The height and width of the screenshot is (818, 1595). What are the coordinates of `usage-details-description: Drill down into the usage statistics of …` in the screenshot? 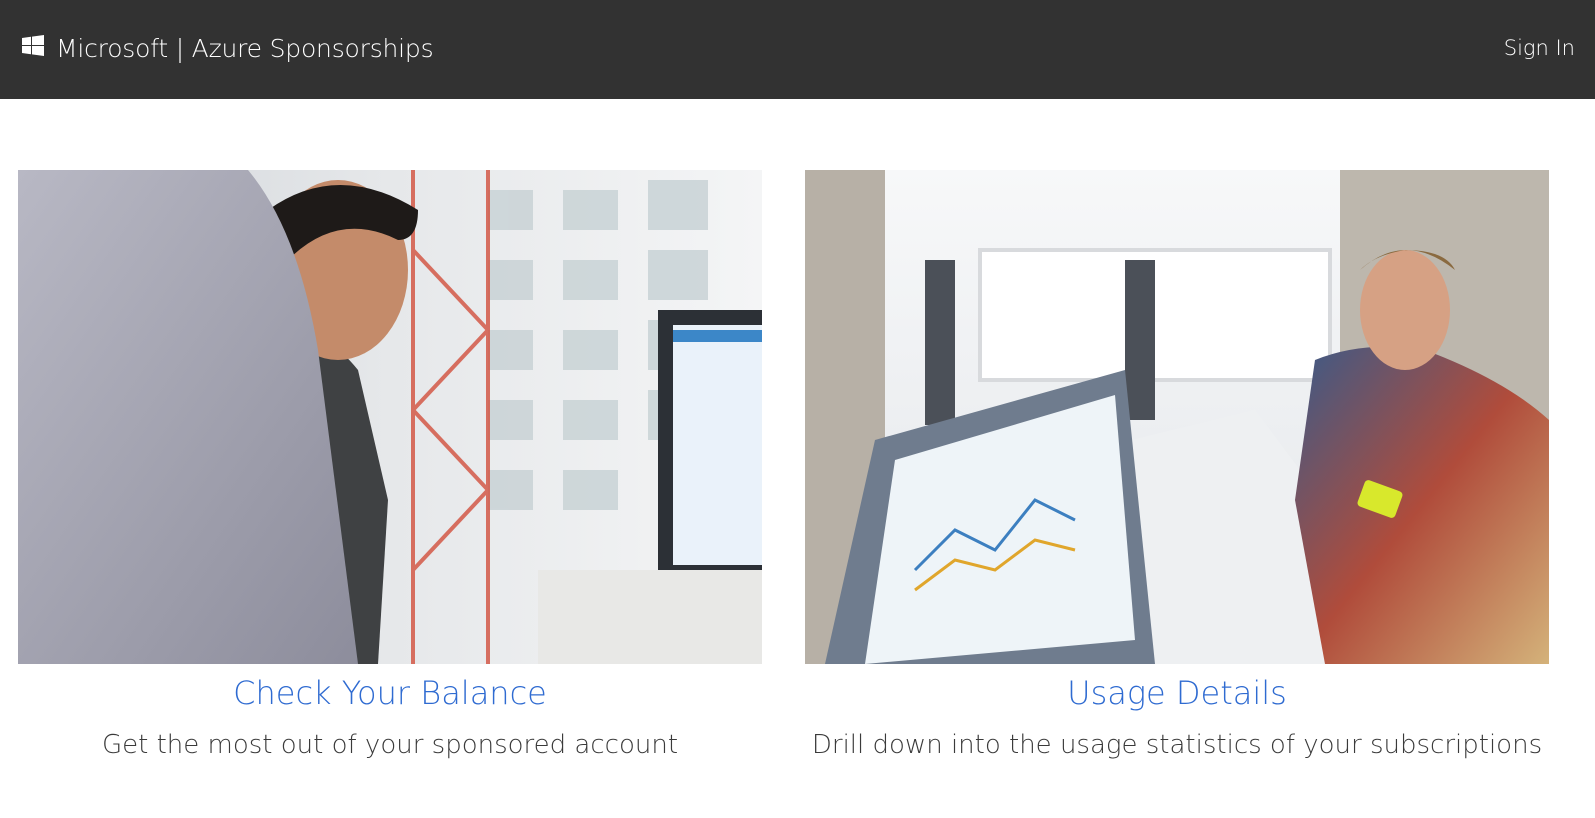 It's located at (1177, 745).